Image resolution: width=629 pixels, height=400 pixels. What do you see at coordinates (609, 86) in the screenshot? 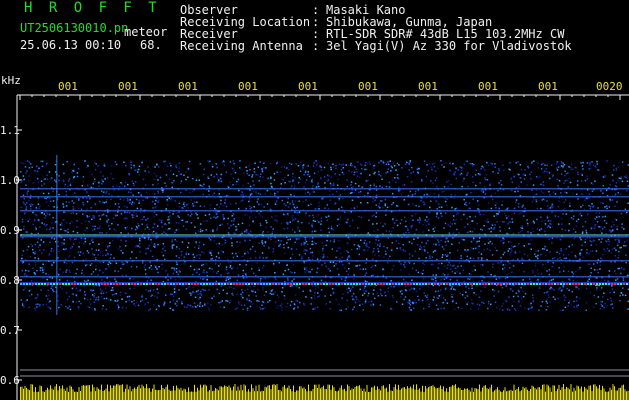
I see `x-tick-label: 0020` at bounding box center [609, 86].